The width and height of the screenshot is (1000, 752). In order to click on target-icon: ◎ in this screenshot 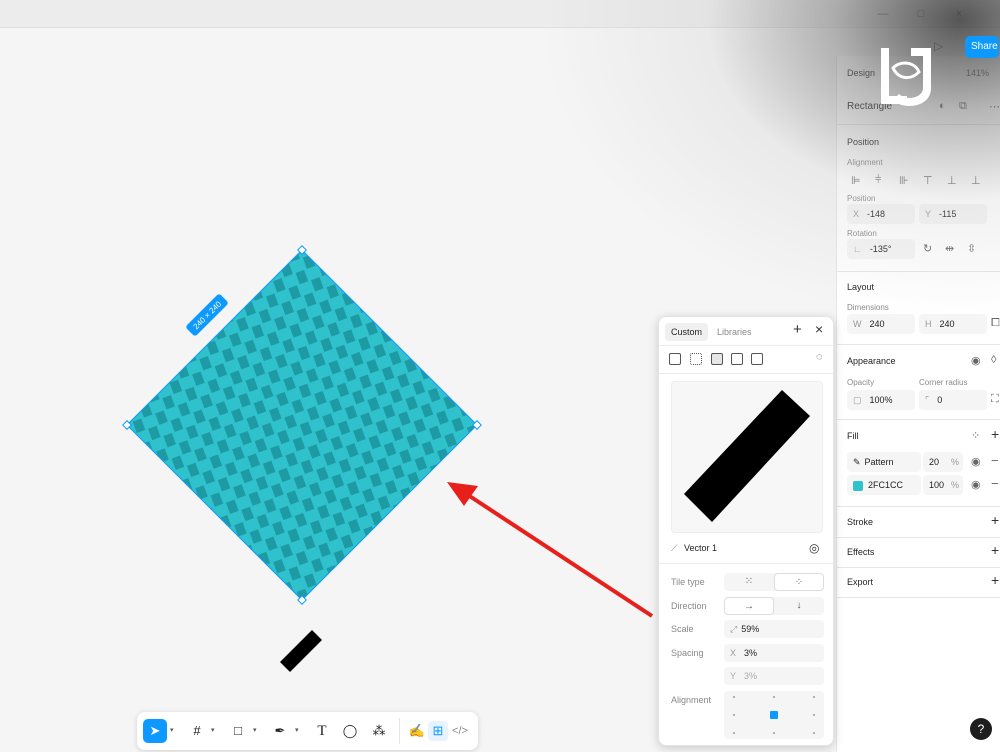, I will do `click(814, 548)`.